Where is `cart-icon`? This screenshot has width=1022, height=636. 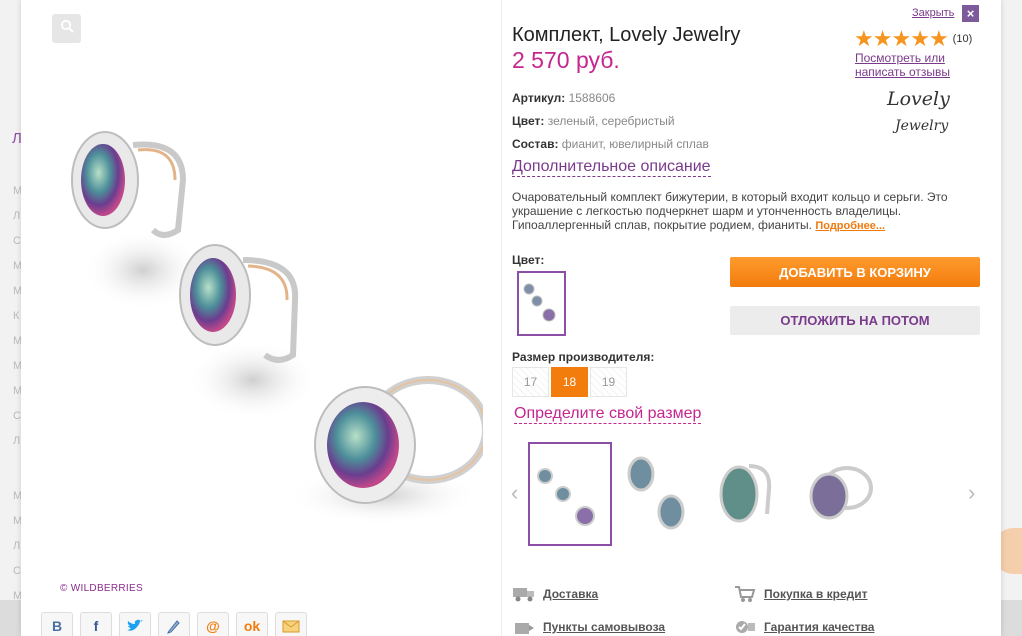 cart-icon is located at coordinates (745, 594).